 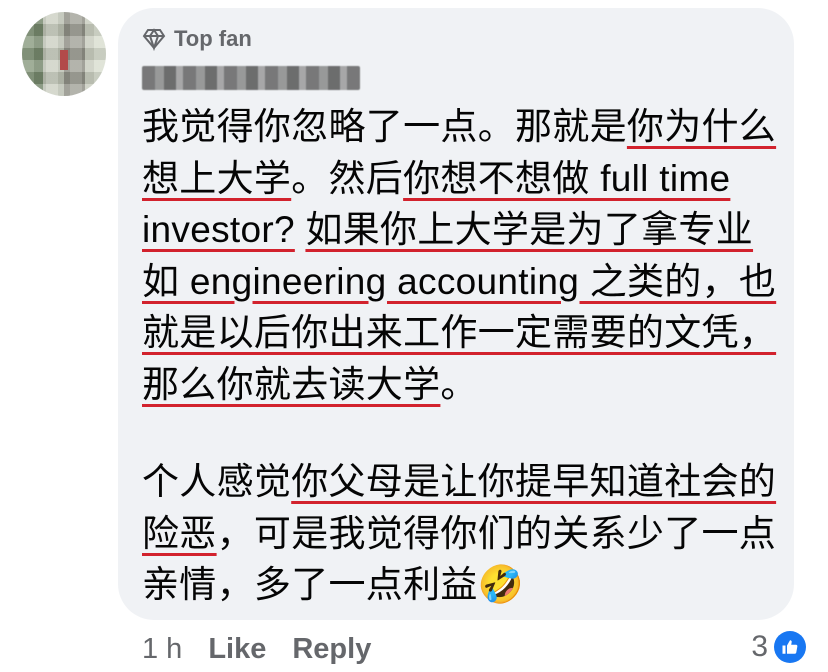 I want to click on avatar-detail, so click(x=64, y=60).